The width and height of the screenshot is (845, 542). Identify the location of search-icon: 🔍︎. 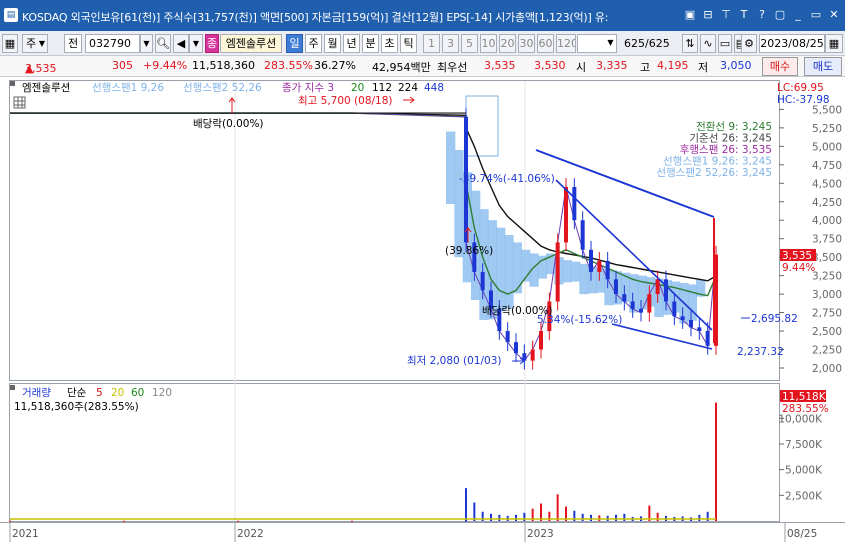
(163, 43).